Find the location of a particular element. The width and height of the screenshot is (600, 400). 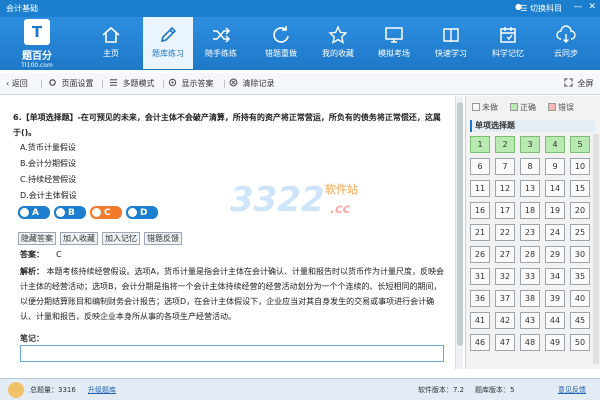

question-number-cell: 32 is located at coordinates (505, 276).